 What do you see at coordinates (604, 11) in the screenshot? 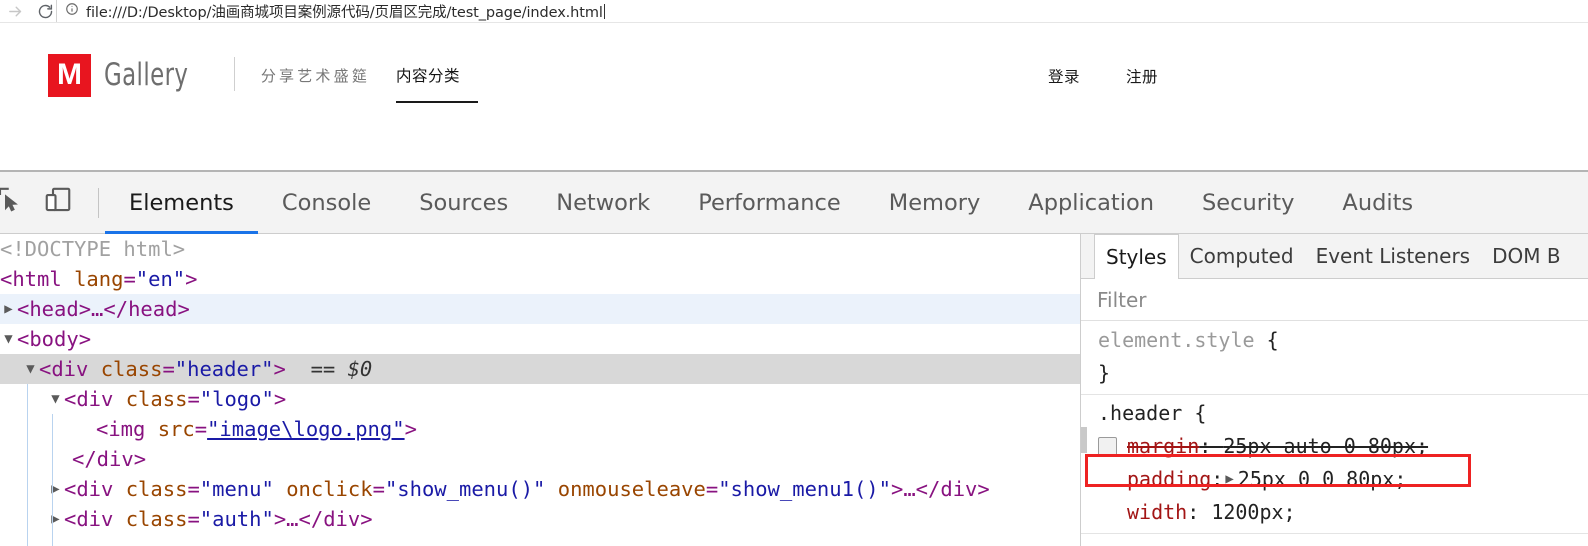
I see `text-caret` at bounding box center [604, 11].